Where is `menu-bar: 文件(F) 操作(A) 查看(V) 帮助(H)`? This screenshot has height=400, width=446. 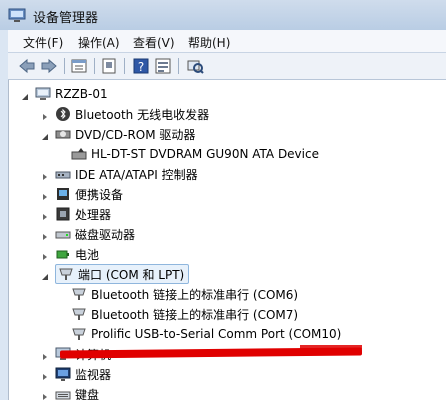 menu-bar: 文件(F) 操作(A) 查看(V) 帮助(H) is located at coordinates (227, 41).